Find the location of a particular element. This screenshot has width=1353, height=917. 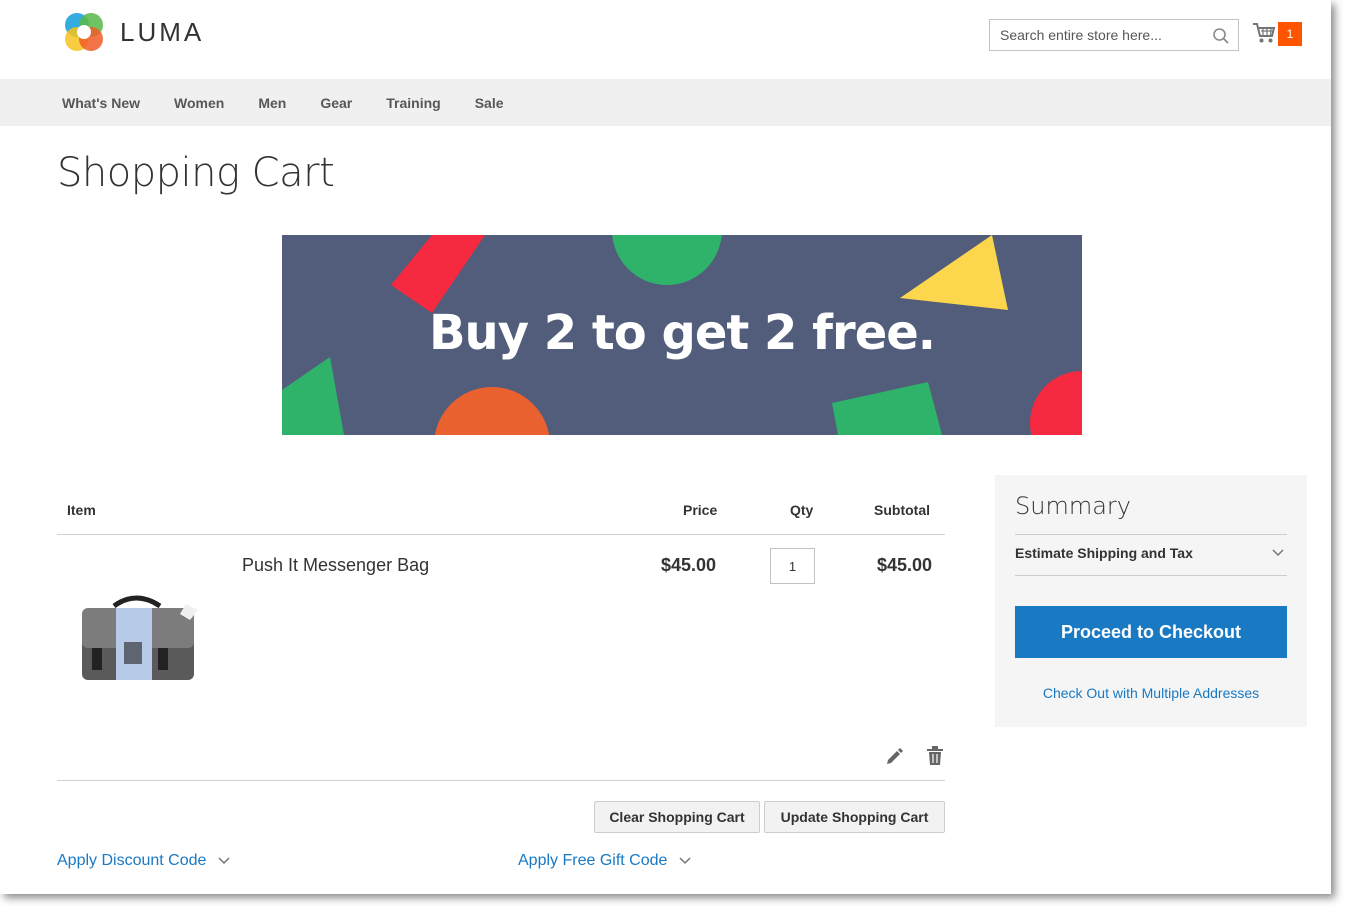

item-price: $45.00 is located at coordinates (689, 565).